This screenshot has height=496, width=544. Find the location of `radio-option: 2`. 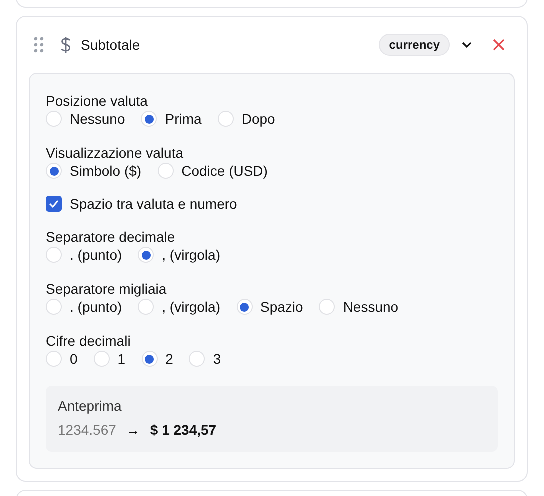

radio-option: 2 is located at coordinates (158, 359).